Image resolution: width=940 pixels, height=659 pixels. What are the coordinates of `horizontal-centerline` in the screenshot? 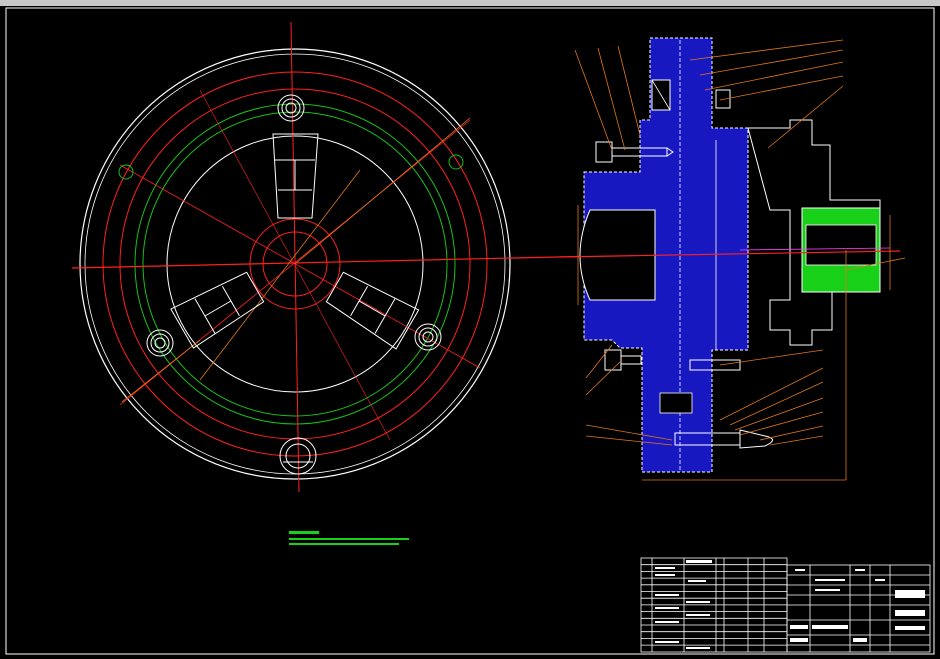 It's located at (336, 262).